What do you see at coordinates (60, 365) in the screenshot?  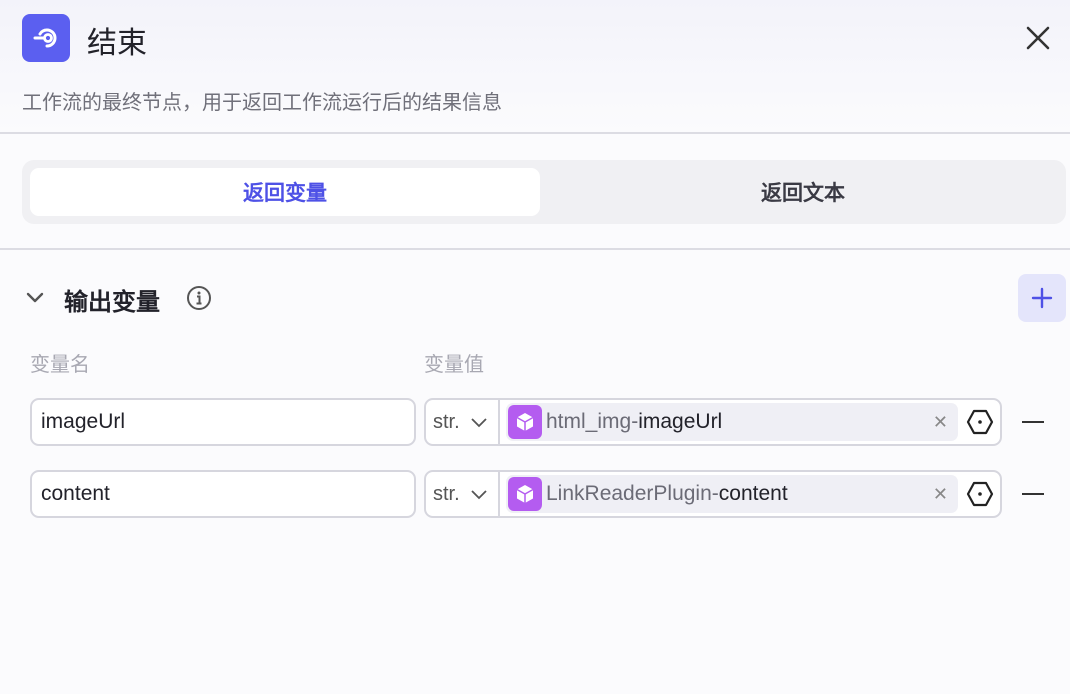 I see `column-header-name: 变量名` at bounding box center [60, 365].